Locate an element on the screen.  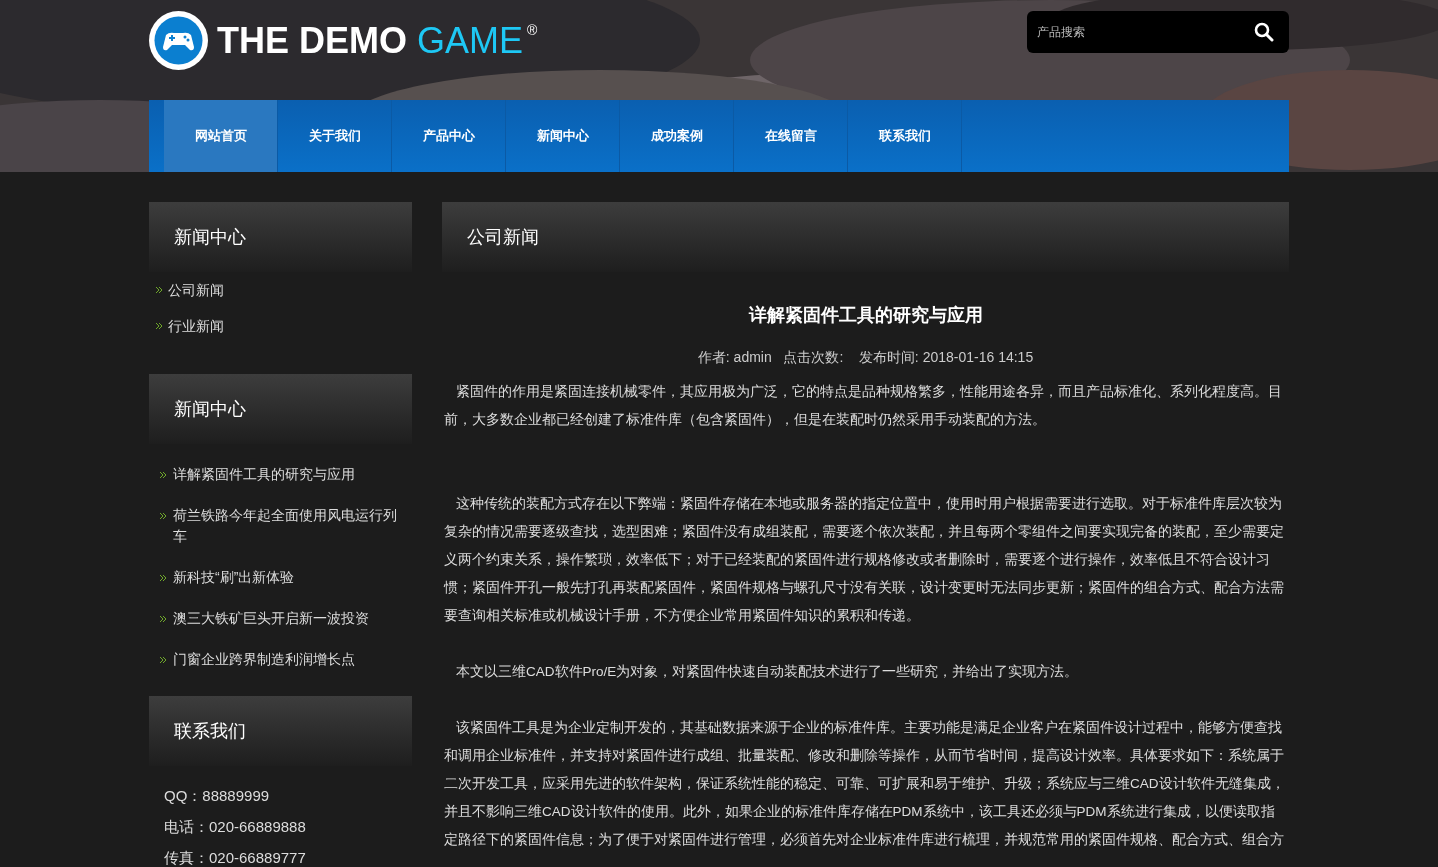
article-link: 澳三大铁矿巨头开启新一波投资 is located at coordinates (271, 618).